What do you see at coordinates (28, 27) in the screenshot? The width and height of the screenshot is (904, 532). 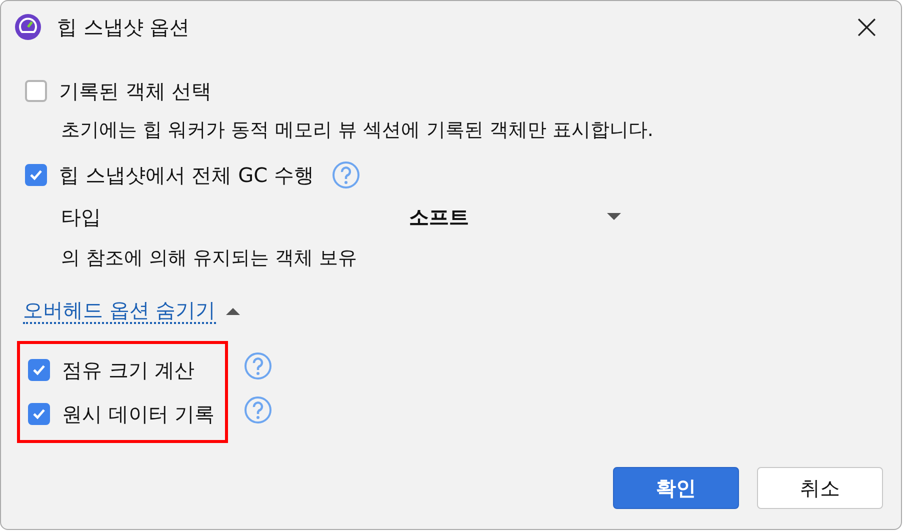 I see `gauge-icon` at bounding box center [28, 27].